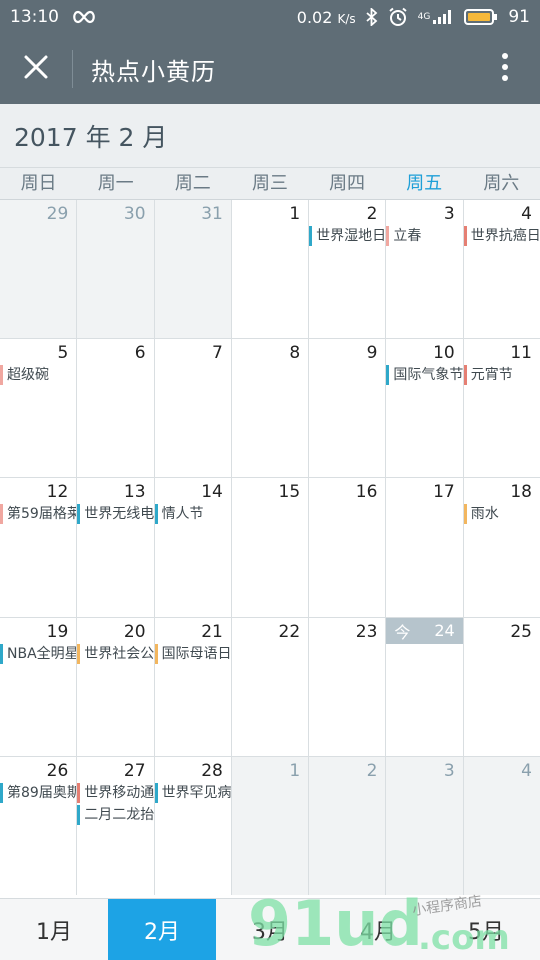  Describe the element at coordinates (295, 353) in the screenshot. I see `day-number: 8` at that location.